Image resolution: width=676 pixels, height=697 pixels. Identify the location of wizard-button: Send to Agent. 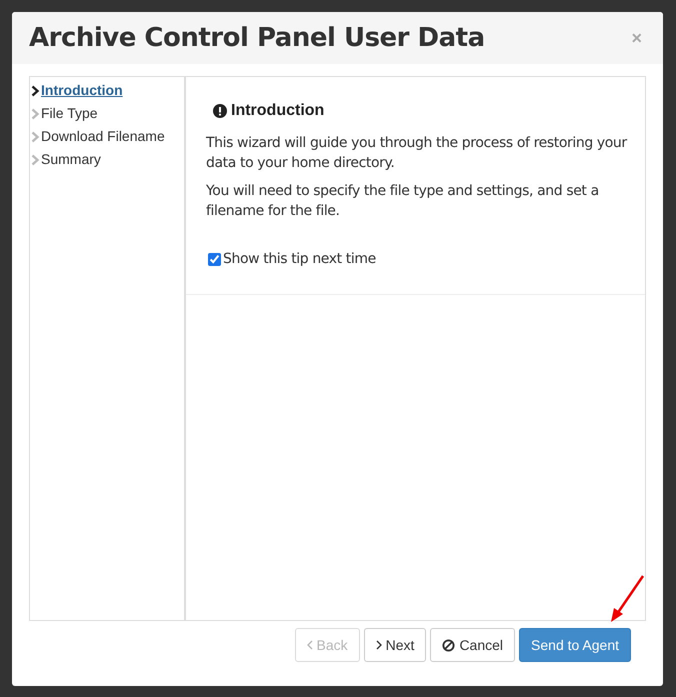
(575, 645).